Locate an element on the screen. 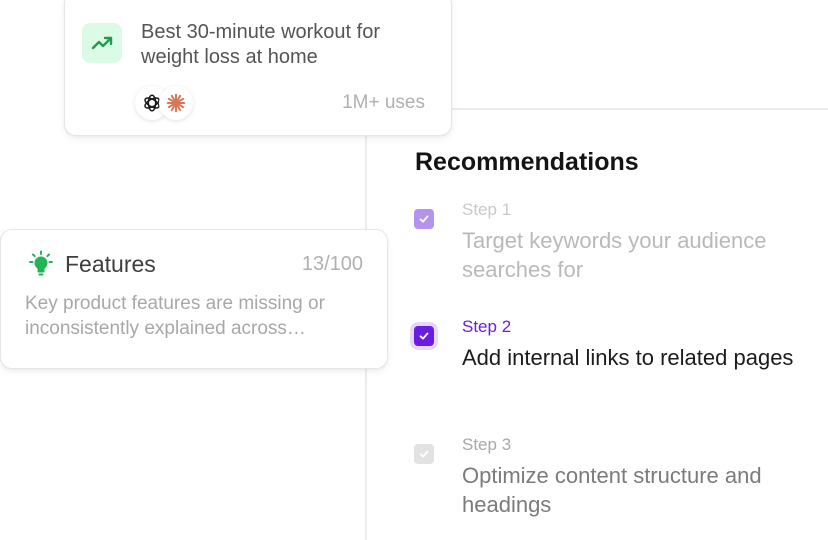 The width and height of the screenshot is (828, 540). recommendations-title: Recommendations is located at coordinates (527, 162).